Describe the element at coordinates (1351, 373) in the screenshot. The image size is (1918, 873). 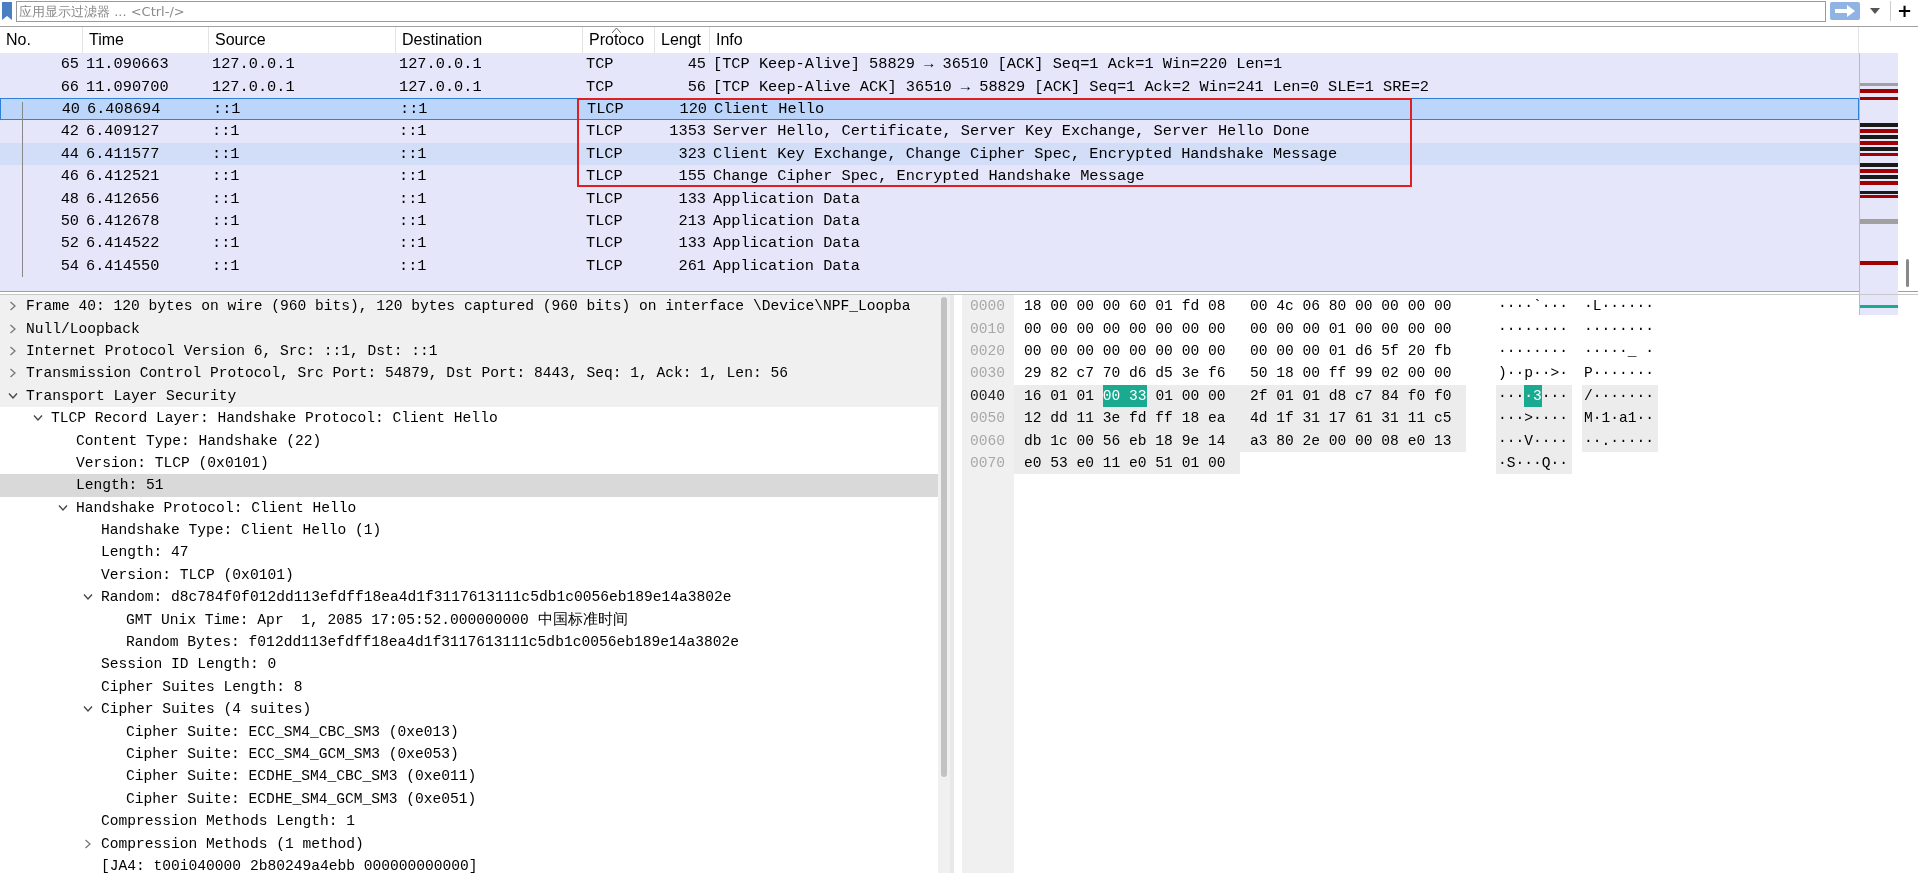
I see `hex-bytes: 50 18 00 ff 99 02 00 00` at that location.